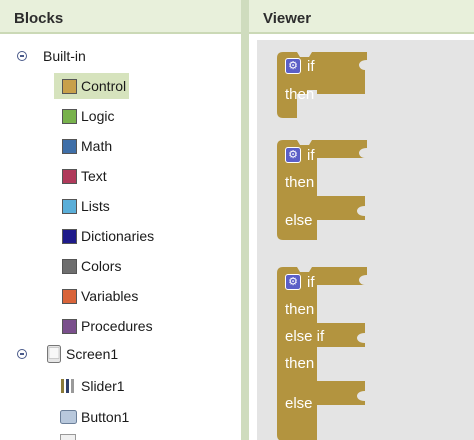  I want to click on component-slider1: Slider1, so click(92, 386).